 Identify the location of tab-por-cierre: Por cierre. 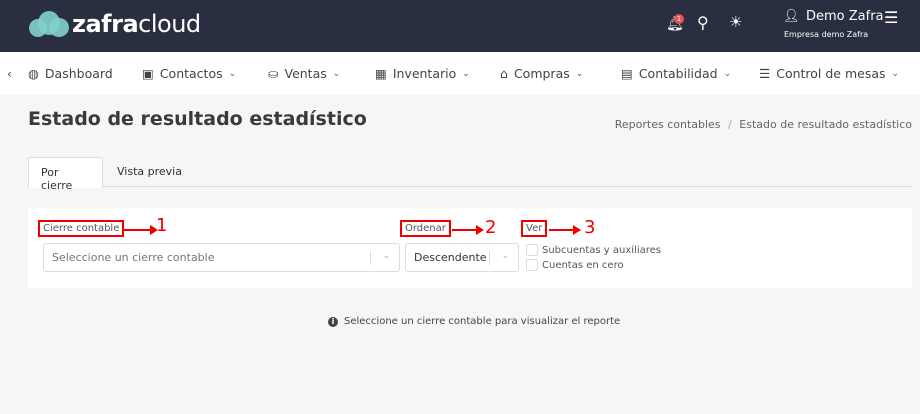
(65, 174).